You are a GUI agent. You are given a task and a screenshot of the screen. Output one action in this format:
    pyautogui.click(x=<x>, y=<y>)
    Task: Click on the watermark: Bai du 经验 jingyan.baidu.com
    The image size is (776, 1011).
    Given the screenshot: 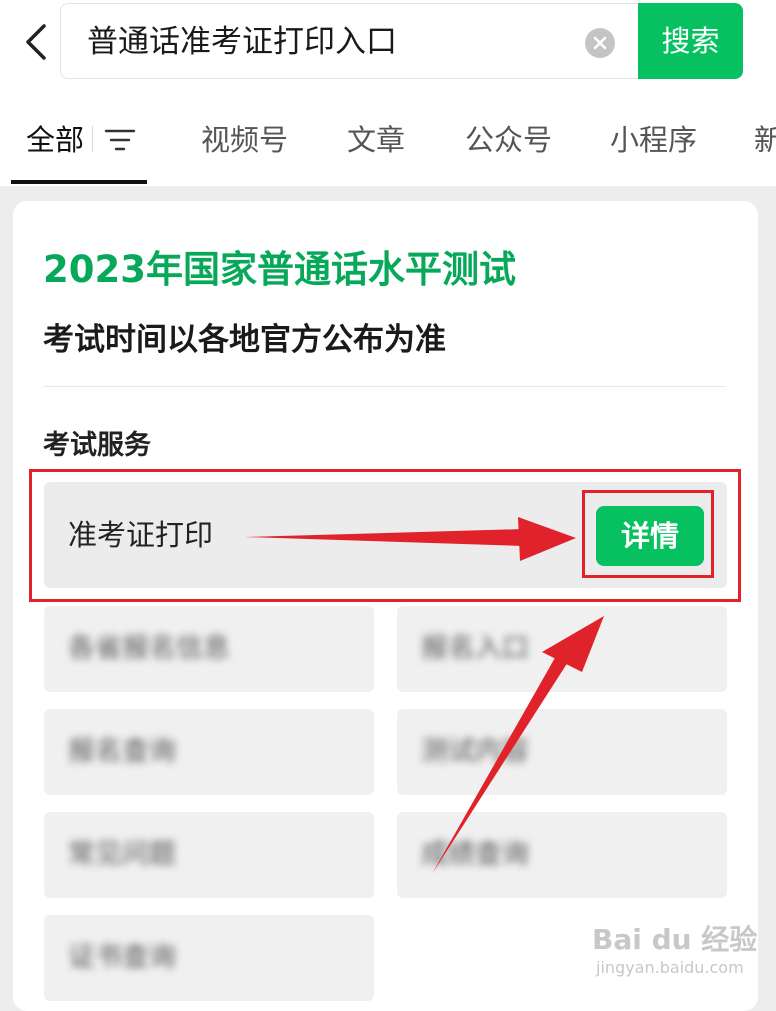 What is the action you would take?
    pyautogui.click(x=674, y=948)
    